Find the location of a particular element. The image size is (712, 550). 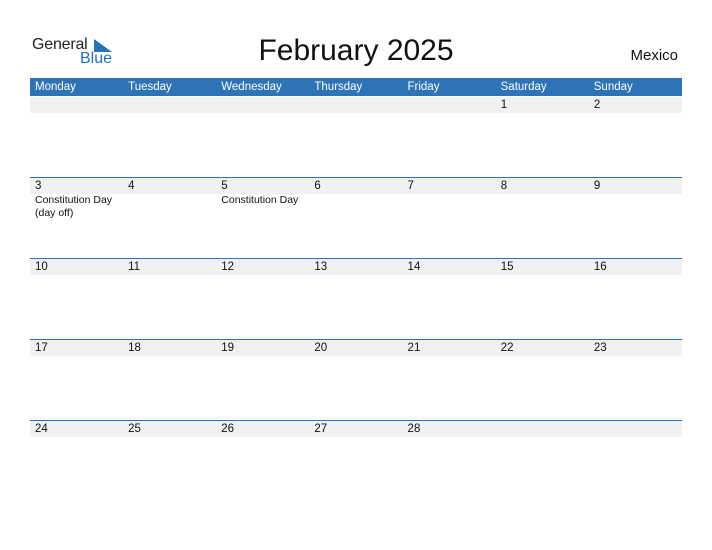

day-number: 27 is located at coordinates (321, 429).